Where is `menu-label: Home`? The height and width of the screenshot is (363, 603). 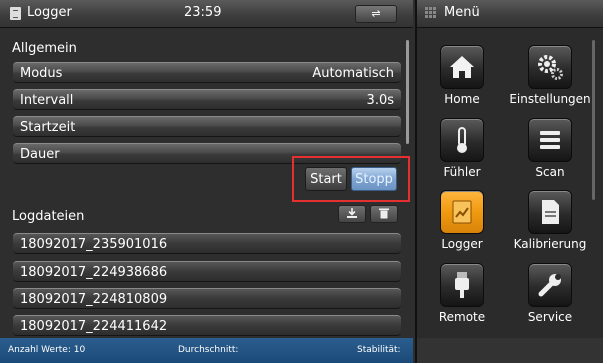
menu-label: Home is located at coordinates (462, 99).